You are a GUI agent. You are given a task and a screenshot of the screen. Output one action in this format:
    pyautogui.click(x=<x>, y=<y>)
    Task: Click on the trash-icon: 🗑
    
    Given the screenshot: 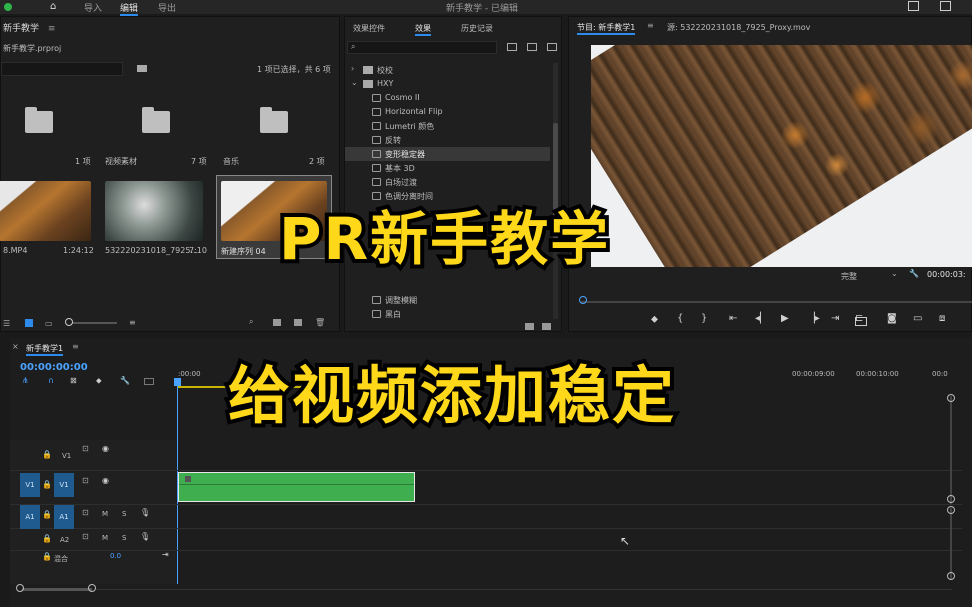 What is the action you would take?
    pyautogui.click(x=320, y=322)
    